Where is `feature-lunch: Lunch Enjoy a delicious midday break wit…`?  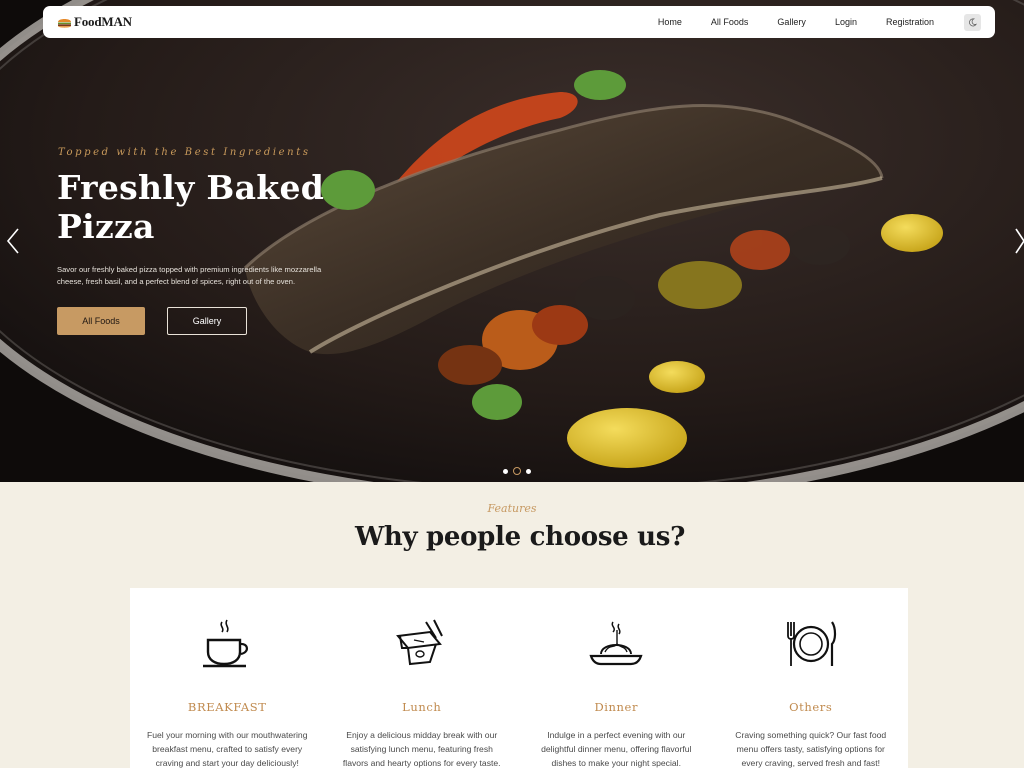
feature-lunch: Lunch Enjoy a delicious midday break wit… is located at coordinates (422, 693).